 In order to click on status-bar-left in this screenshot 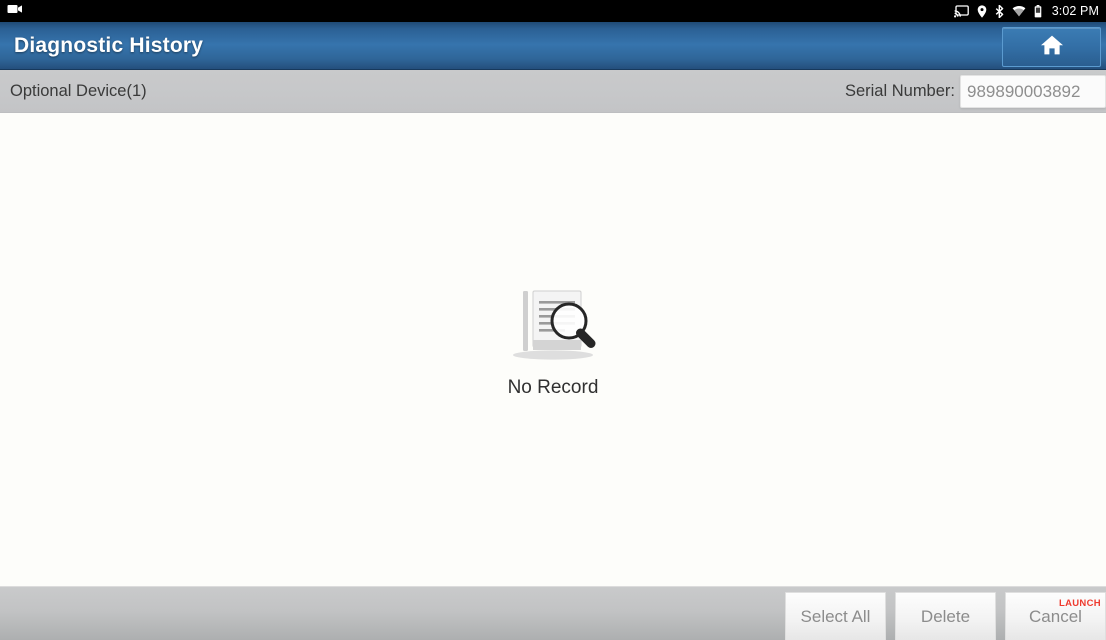, I will do `click(15, 11)`.